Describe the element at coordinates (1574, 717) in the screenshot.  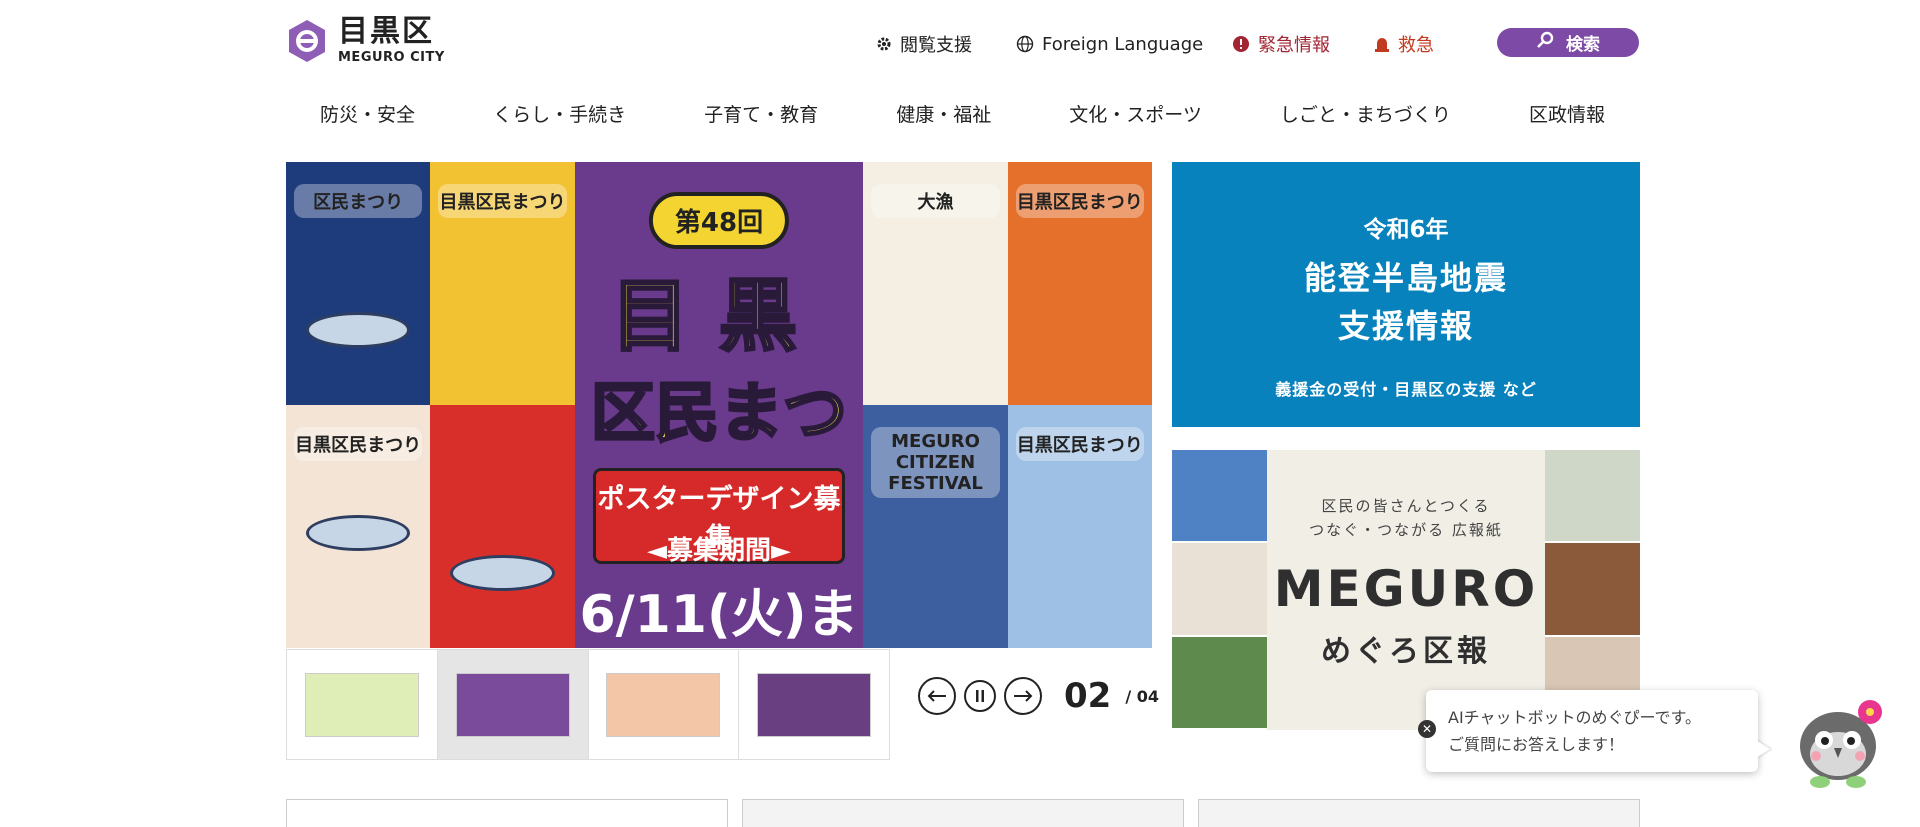
I see `chatbot-message-1: AIチャットボットのめぐぴーです。` at that location.